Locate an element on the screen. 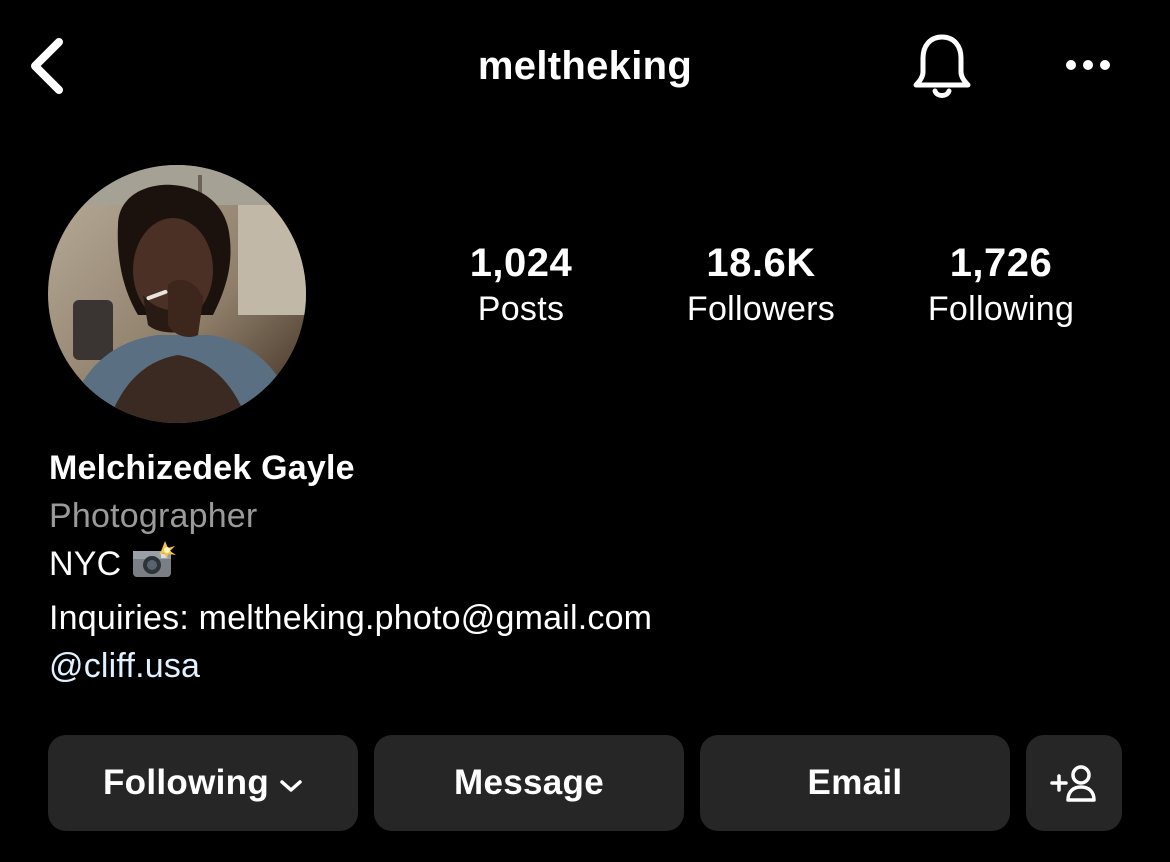 This screenshot has width=1170, height=862. following-count: 1,726 Following is located at coordinates (1001, 284).